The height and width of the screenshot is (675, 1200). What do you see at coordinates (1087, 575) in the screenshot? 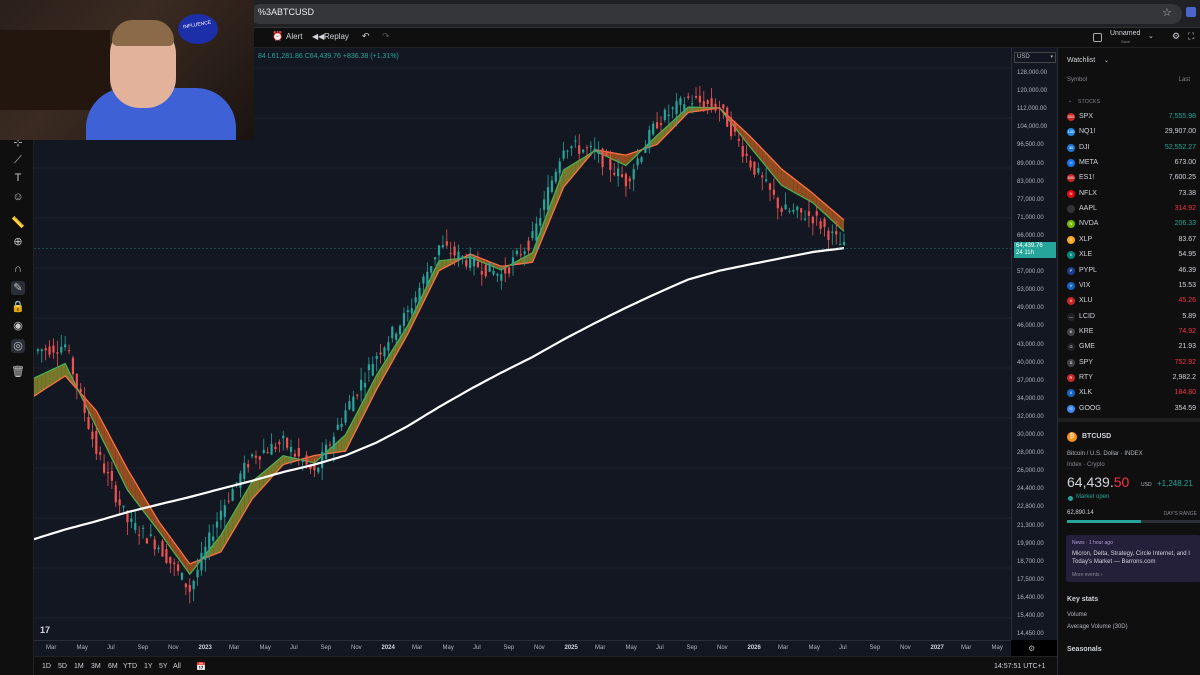
I see `more-events-link: More events ›` at bounding box center [1087, 575].